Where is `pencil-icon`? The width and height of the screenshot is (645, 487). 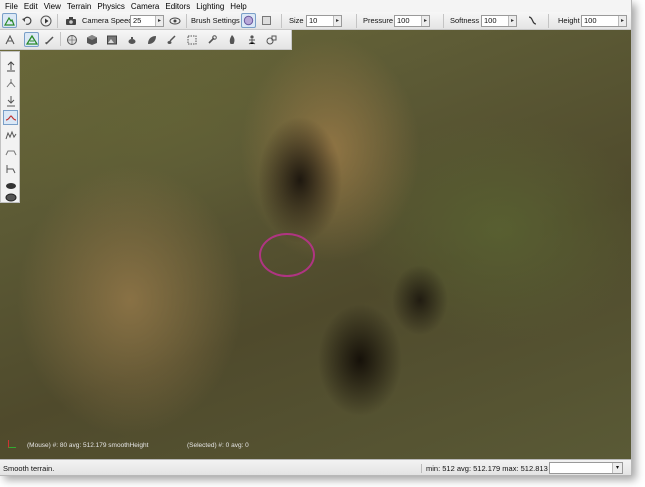
pencil-icon is located at coordinates (49, 40).